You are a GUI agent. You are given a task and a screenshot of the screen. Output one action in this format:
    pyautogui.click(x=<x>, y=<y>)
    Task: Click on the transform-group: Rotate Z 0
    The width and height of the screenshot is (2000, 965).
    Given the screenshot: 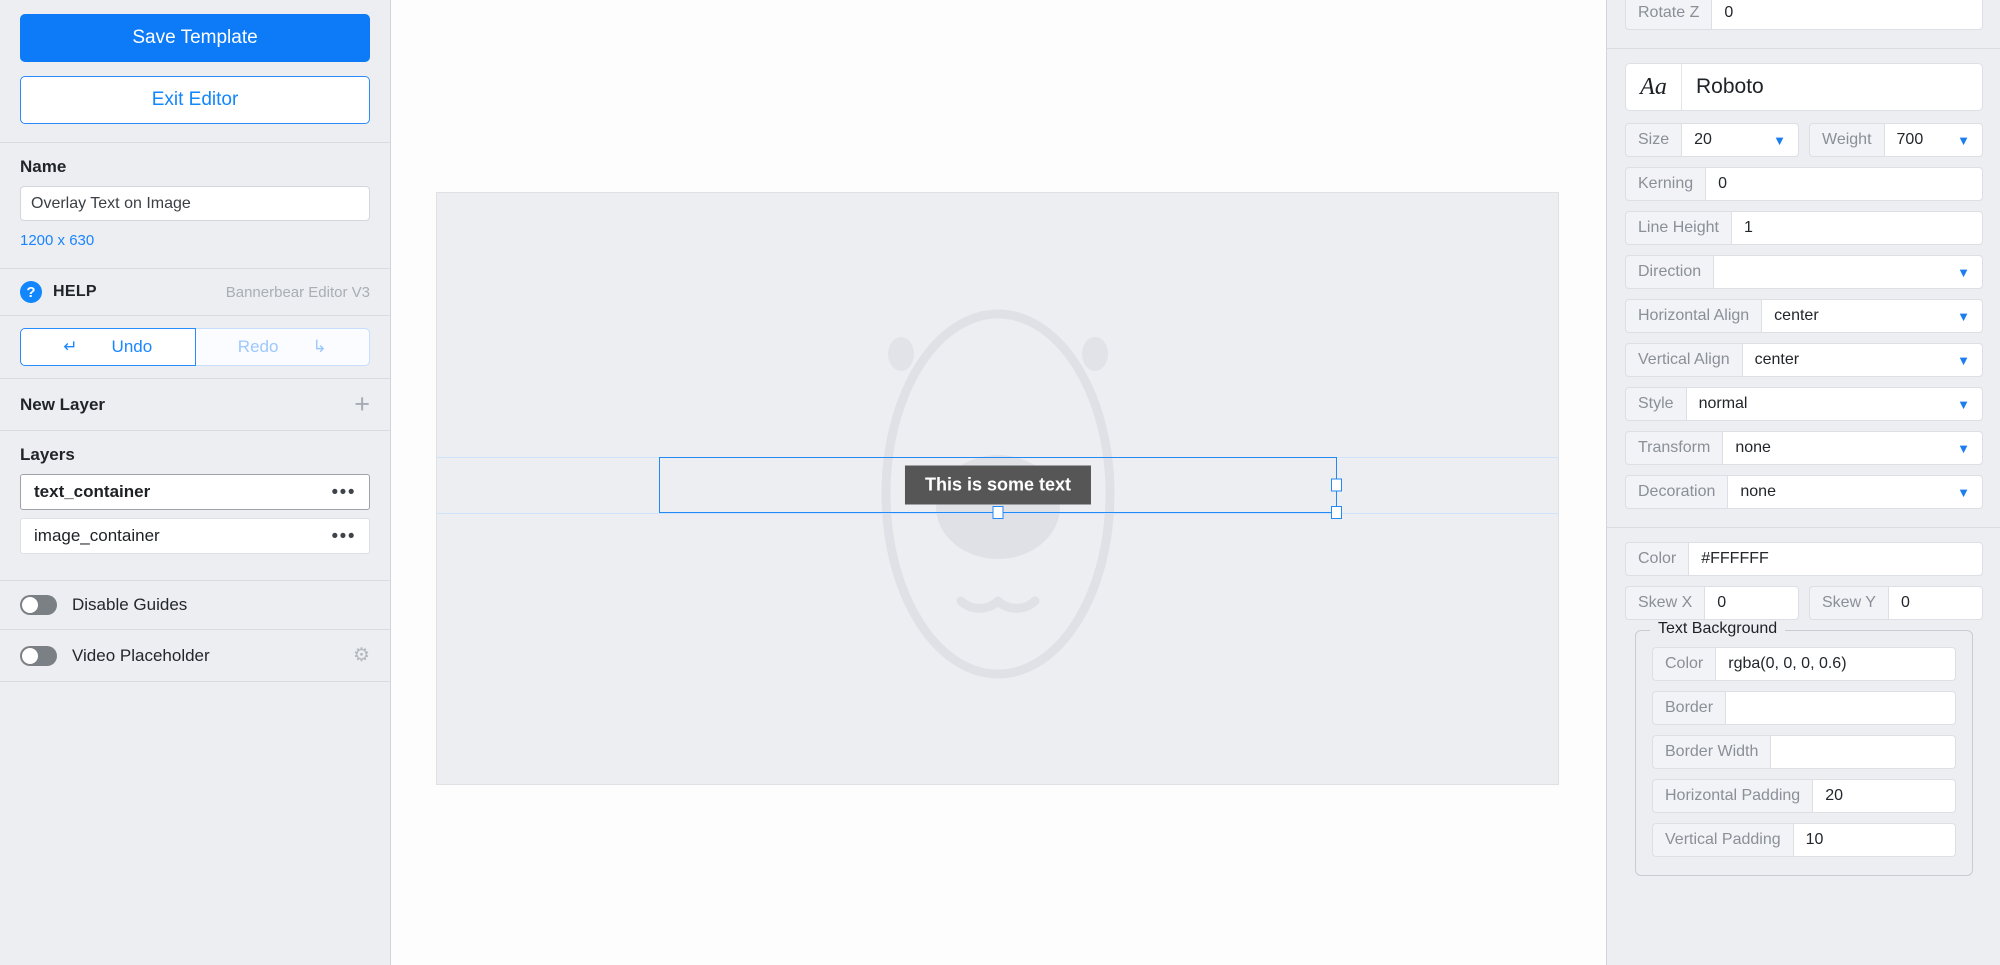 What is the action you would take?
    pyautogui.click(x=1803, y=24)
    